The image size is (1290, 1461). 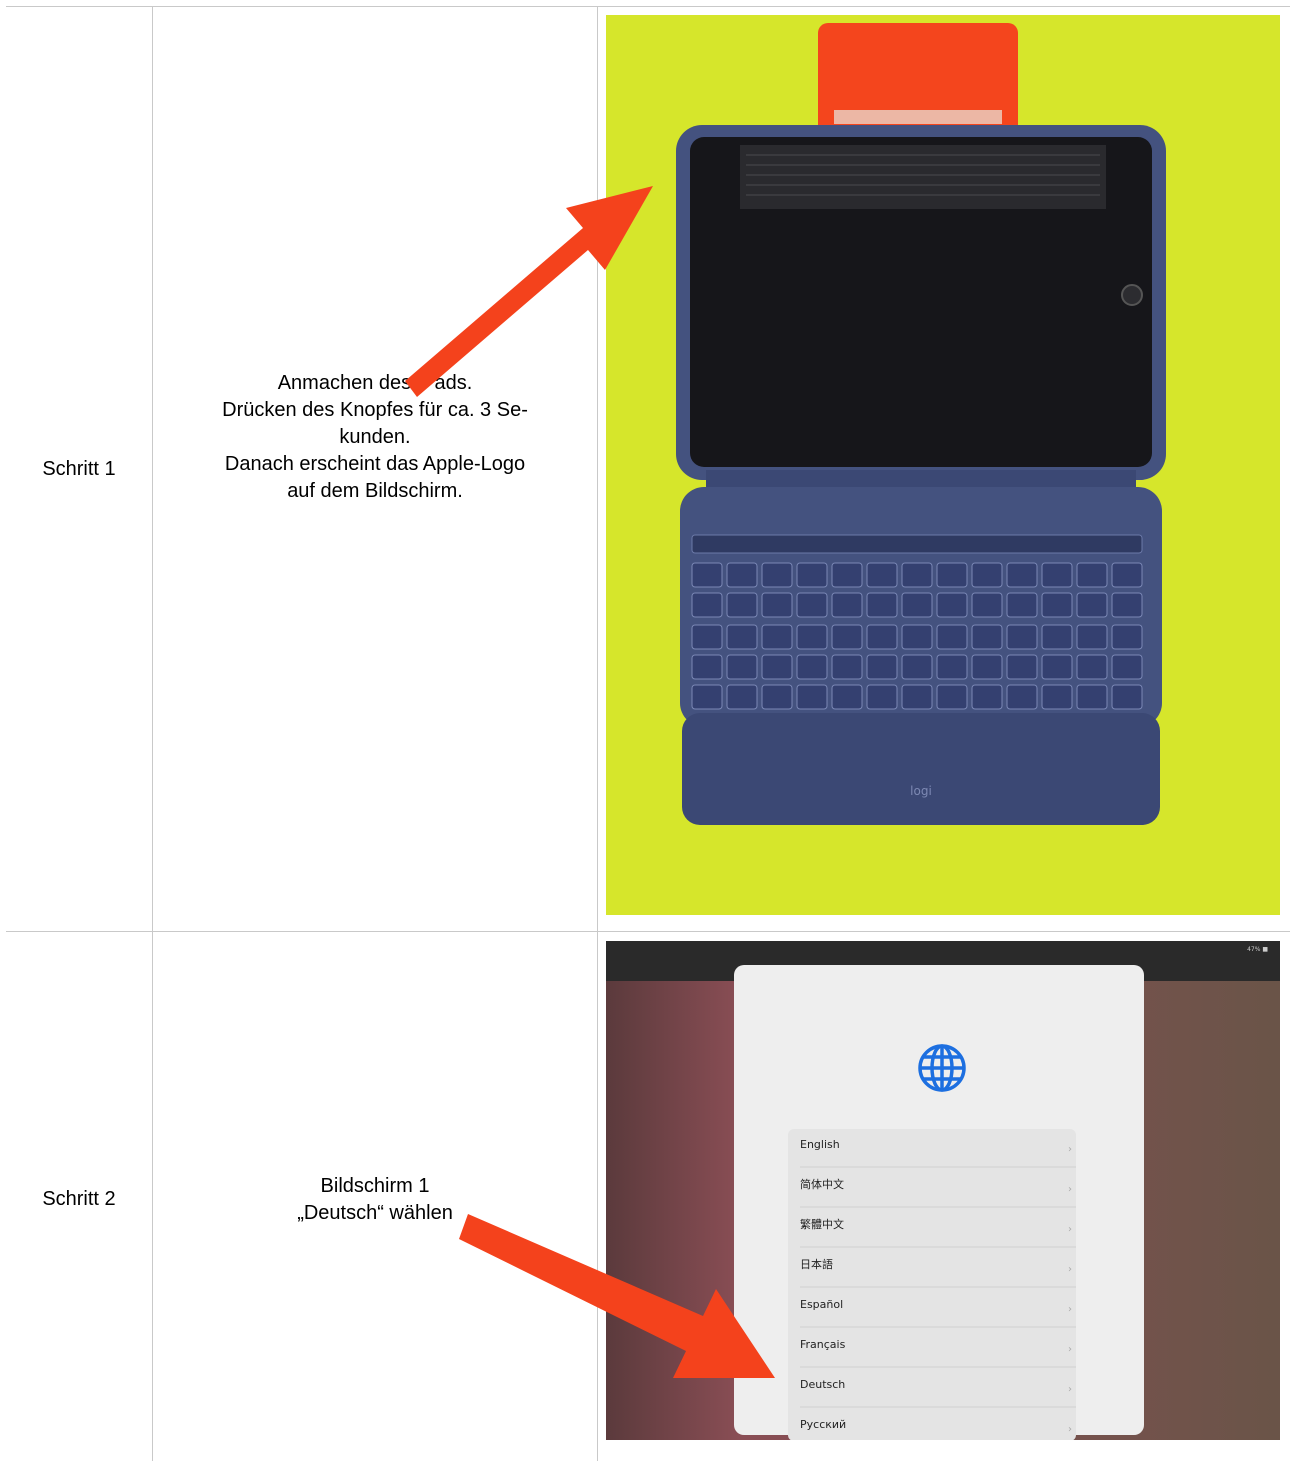 What do you see at coordinates (932, 1284) in the screenshot?
I see `language-list` at bounding box center [932, 1284].